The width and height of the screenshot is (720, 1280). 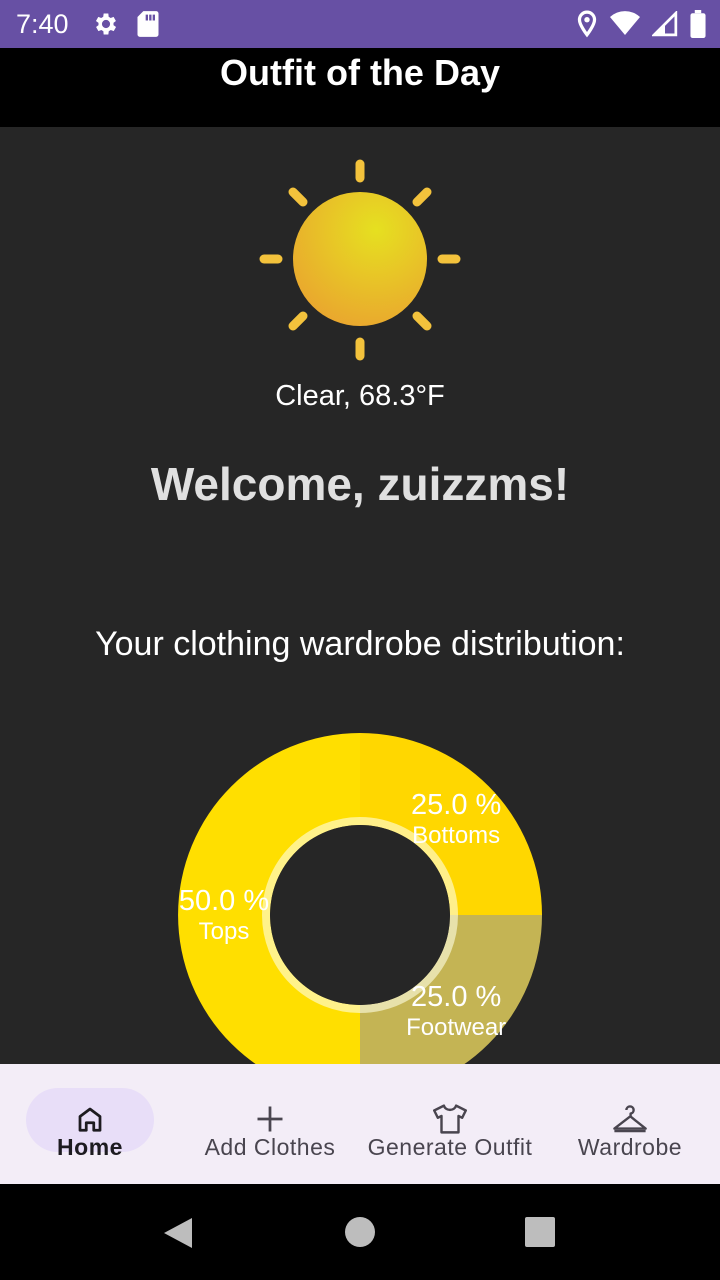 What do you see at coordinates (270, 1119) in the screenshot?
I see `plus-icon` at bounding box center [270, 1119].